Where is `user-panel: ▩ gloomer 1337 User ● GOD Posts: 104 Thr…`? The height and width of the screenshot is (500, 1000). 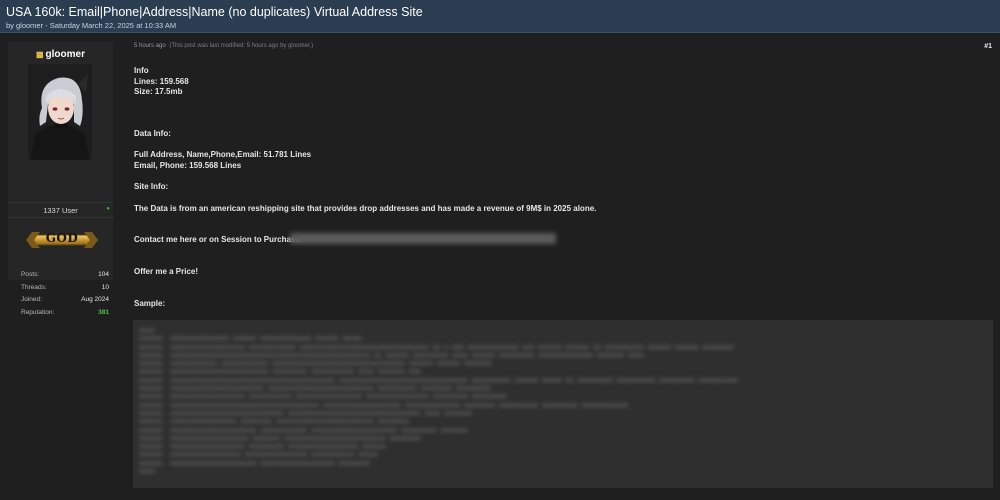
user-panel: ▩ gloomer 1337 User ● GOD Posts: 104 Thr… is located at coordinates (60, 179).